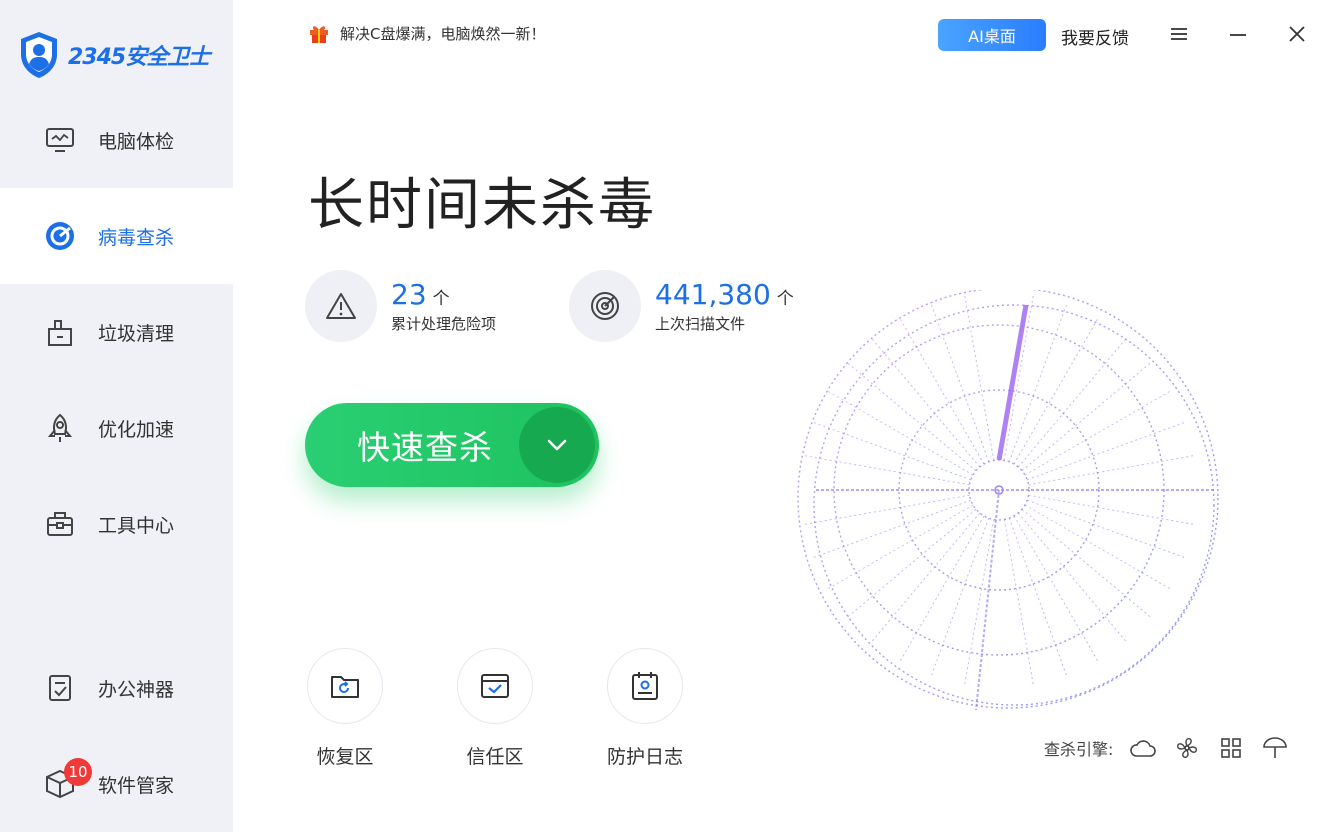  Describe the element at coordinates (409, 294) in the screenshot. I see `stat-value: 23` at that location.